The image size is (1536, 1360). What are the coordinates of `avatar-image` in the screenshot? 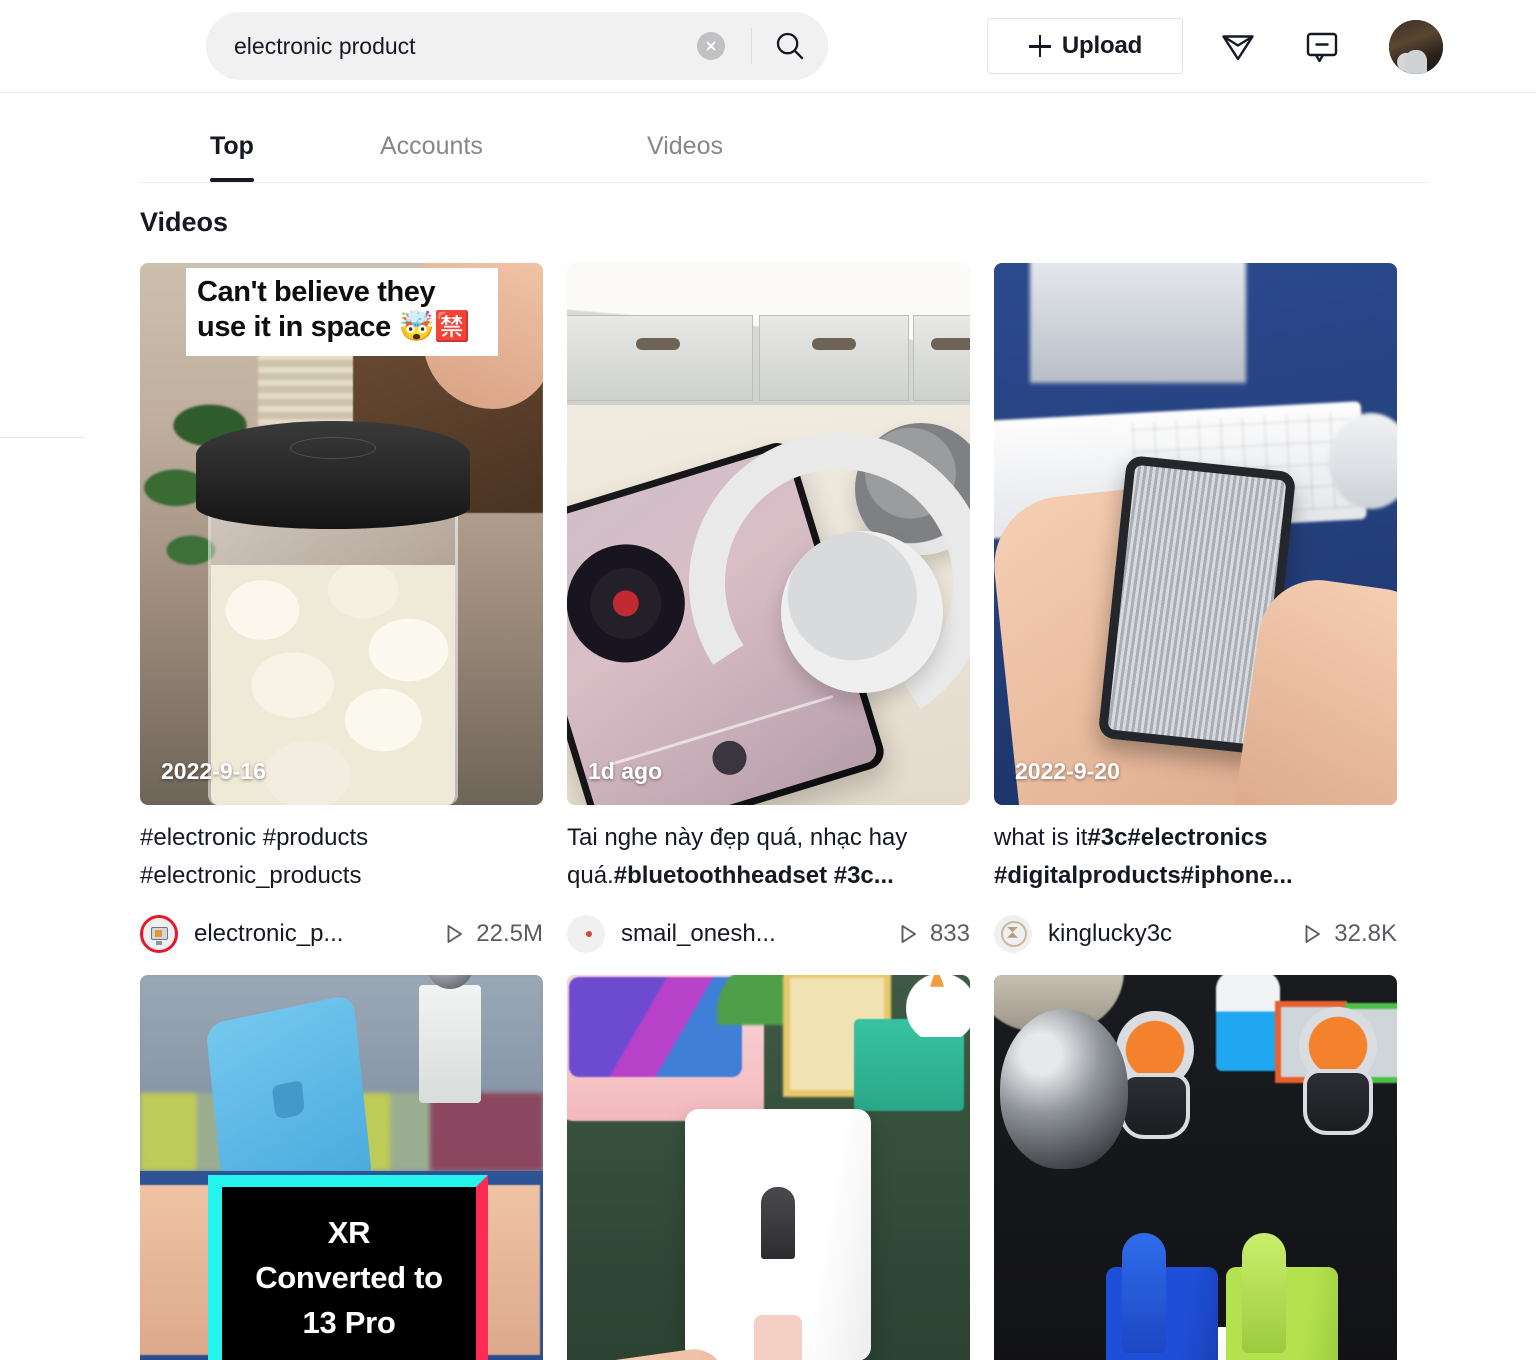 It's located at (1416, 47).